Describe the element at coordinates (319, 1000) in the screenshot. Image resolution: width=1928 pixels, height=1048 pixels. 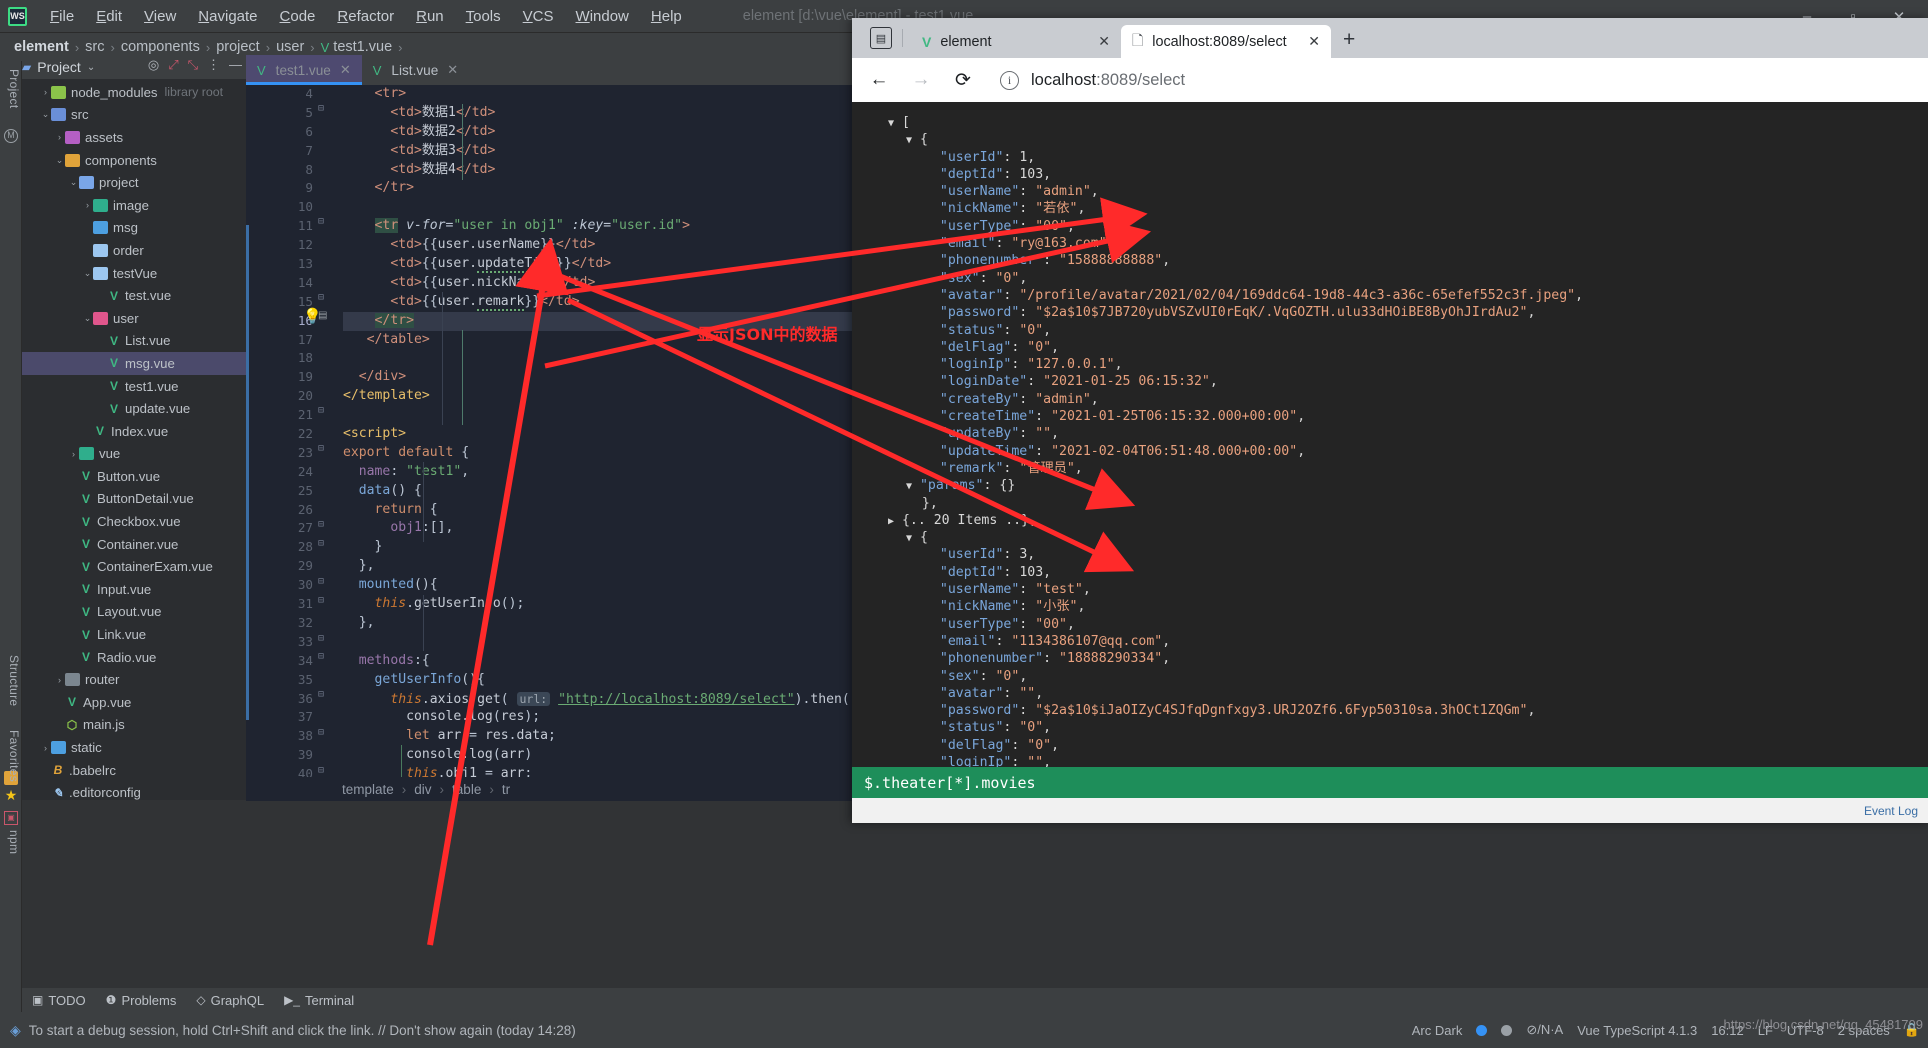
I see `tool-window-terminal: ▶_ Terminal` at that location.